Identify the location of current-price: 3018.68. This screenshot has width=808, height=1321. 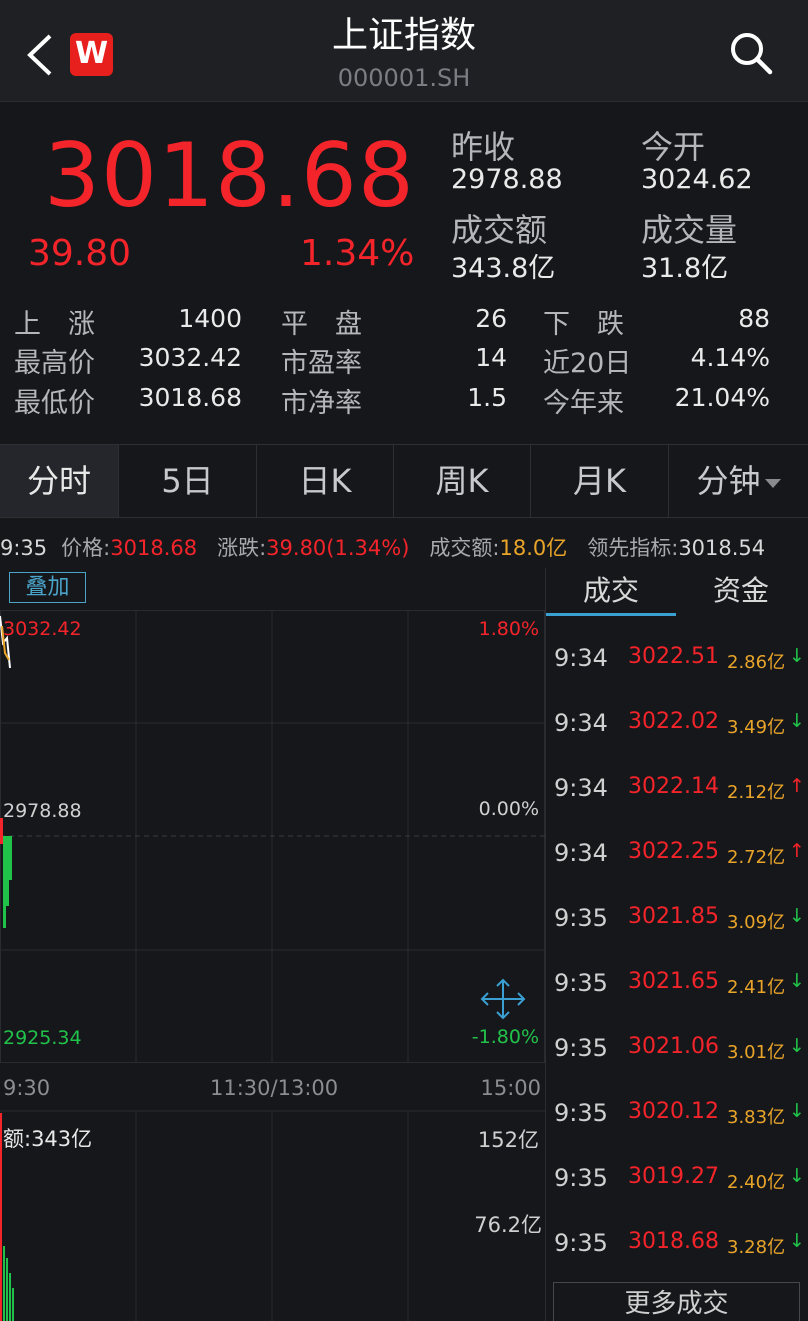
(229, 175).